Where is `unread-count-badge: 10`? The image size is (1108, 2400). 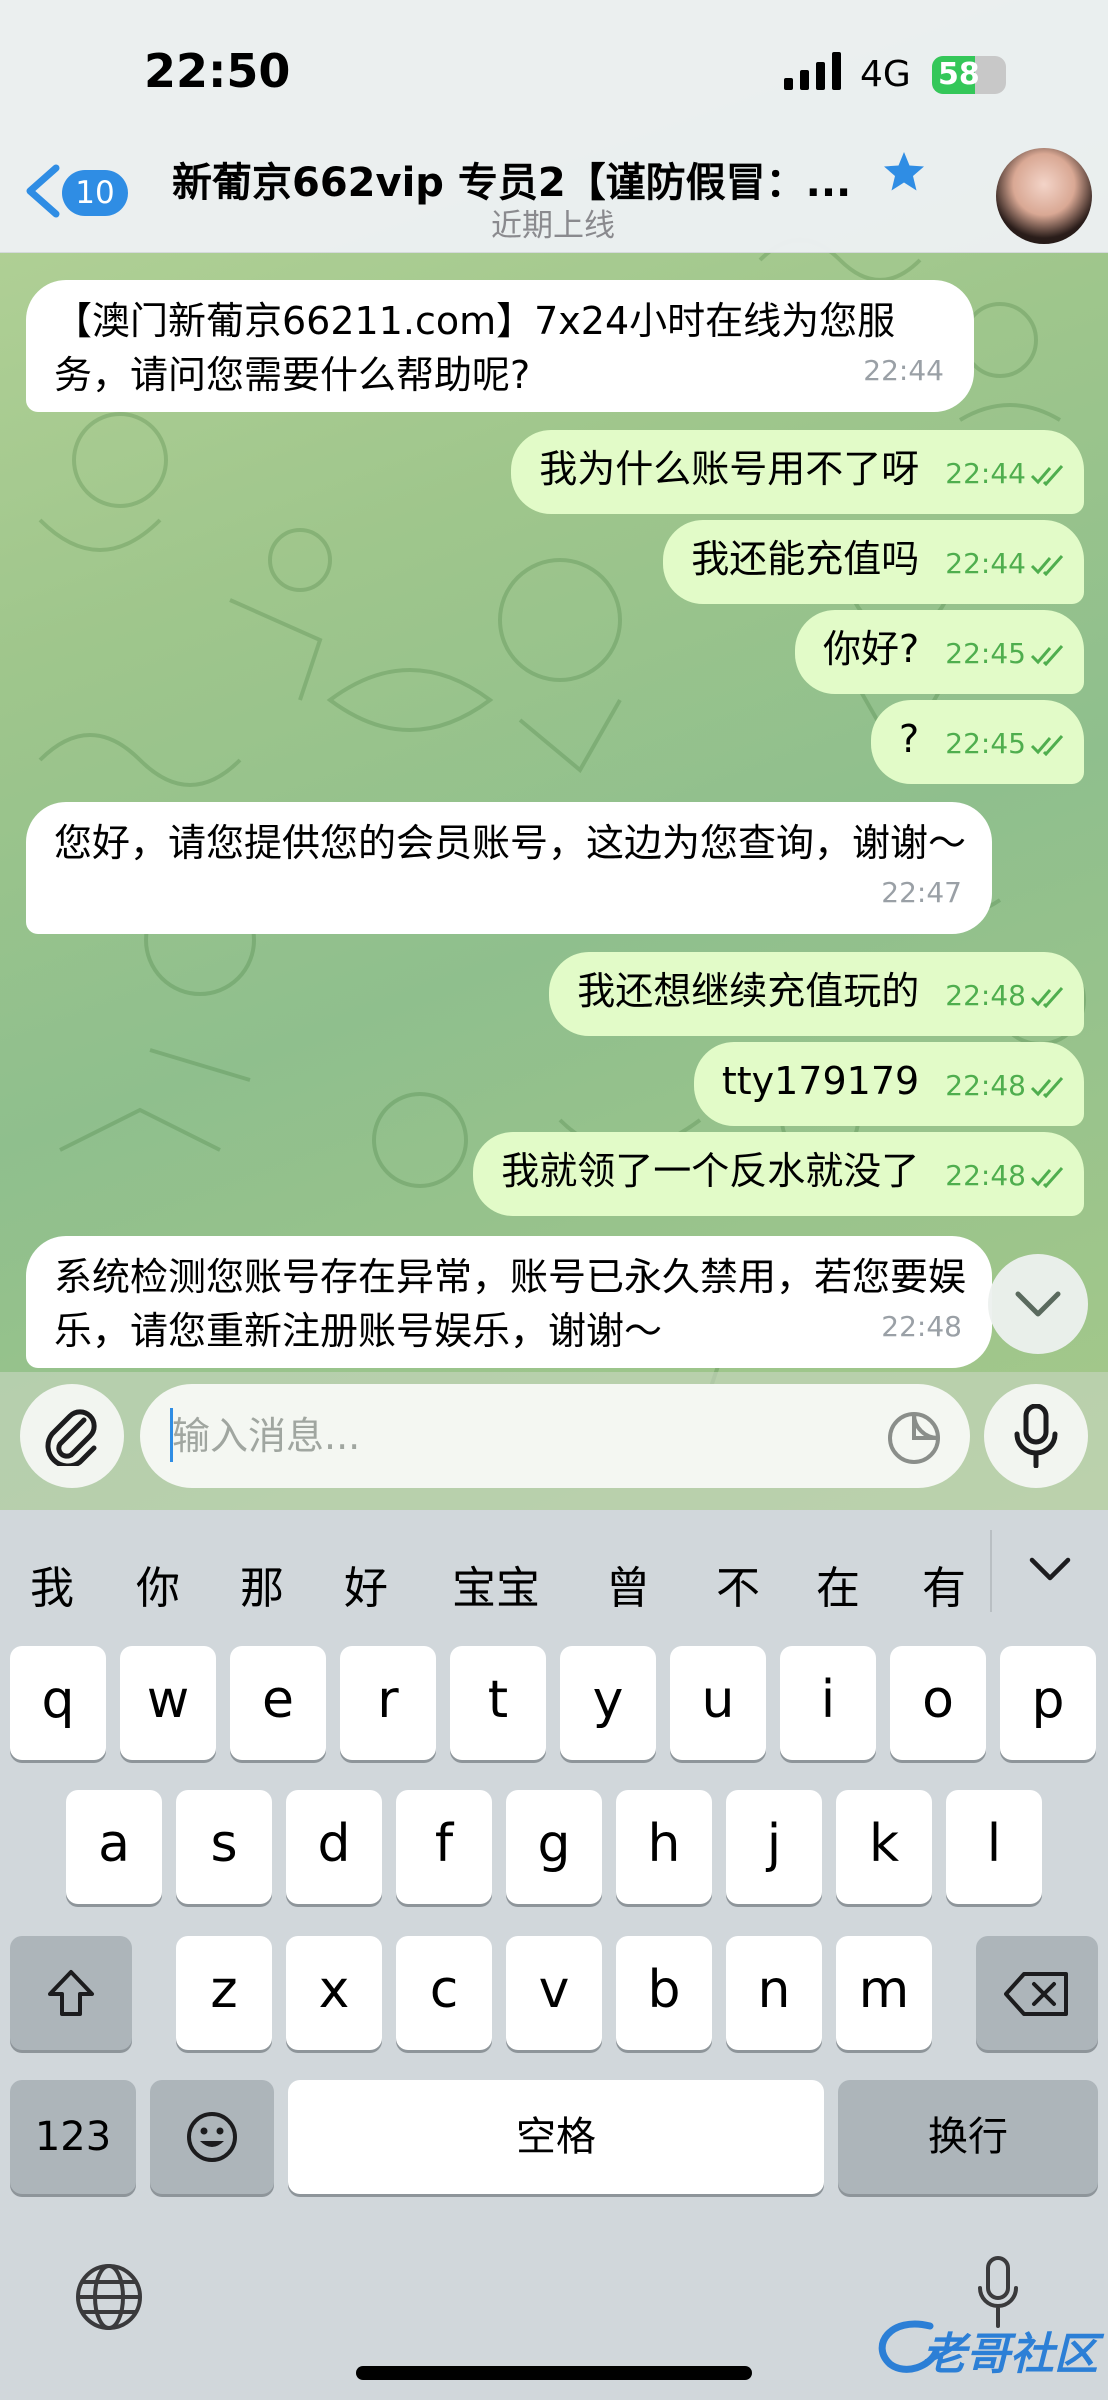 unread-count-badge: 10 is located at coordinates (95, 193).